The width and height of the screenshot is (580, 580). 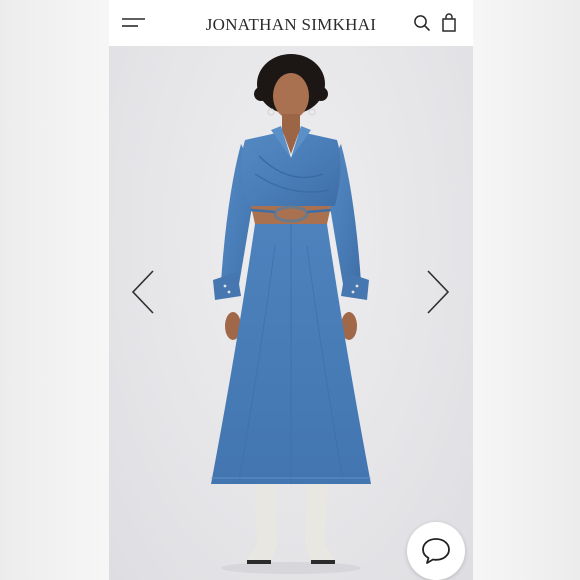 What do you see at coordinates (134, 23) in the screenshot?
I see `hamburger-menu-icon` at bounding box center [134, 23].